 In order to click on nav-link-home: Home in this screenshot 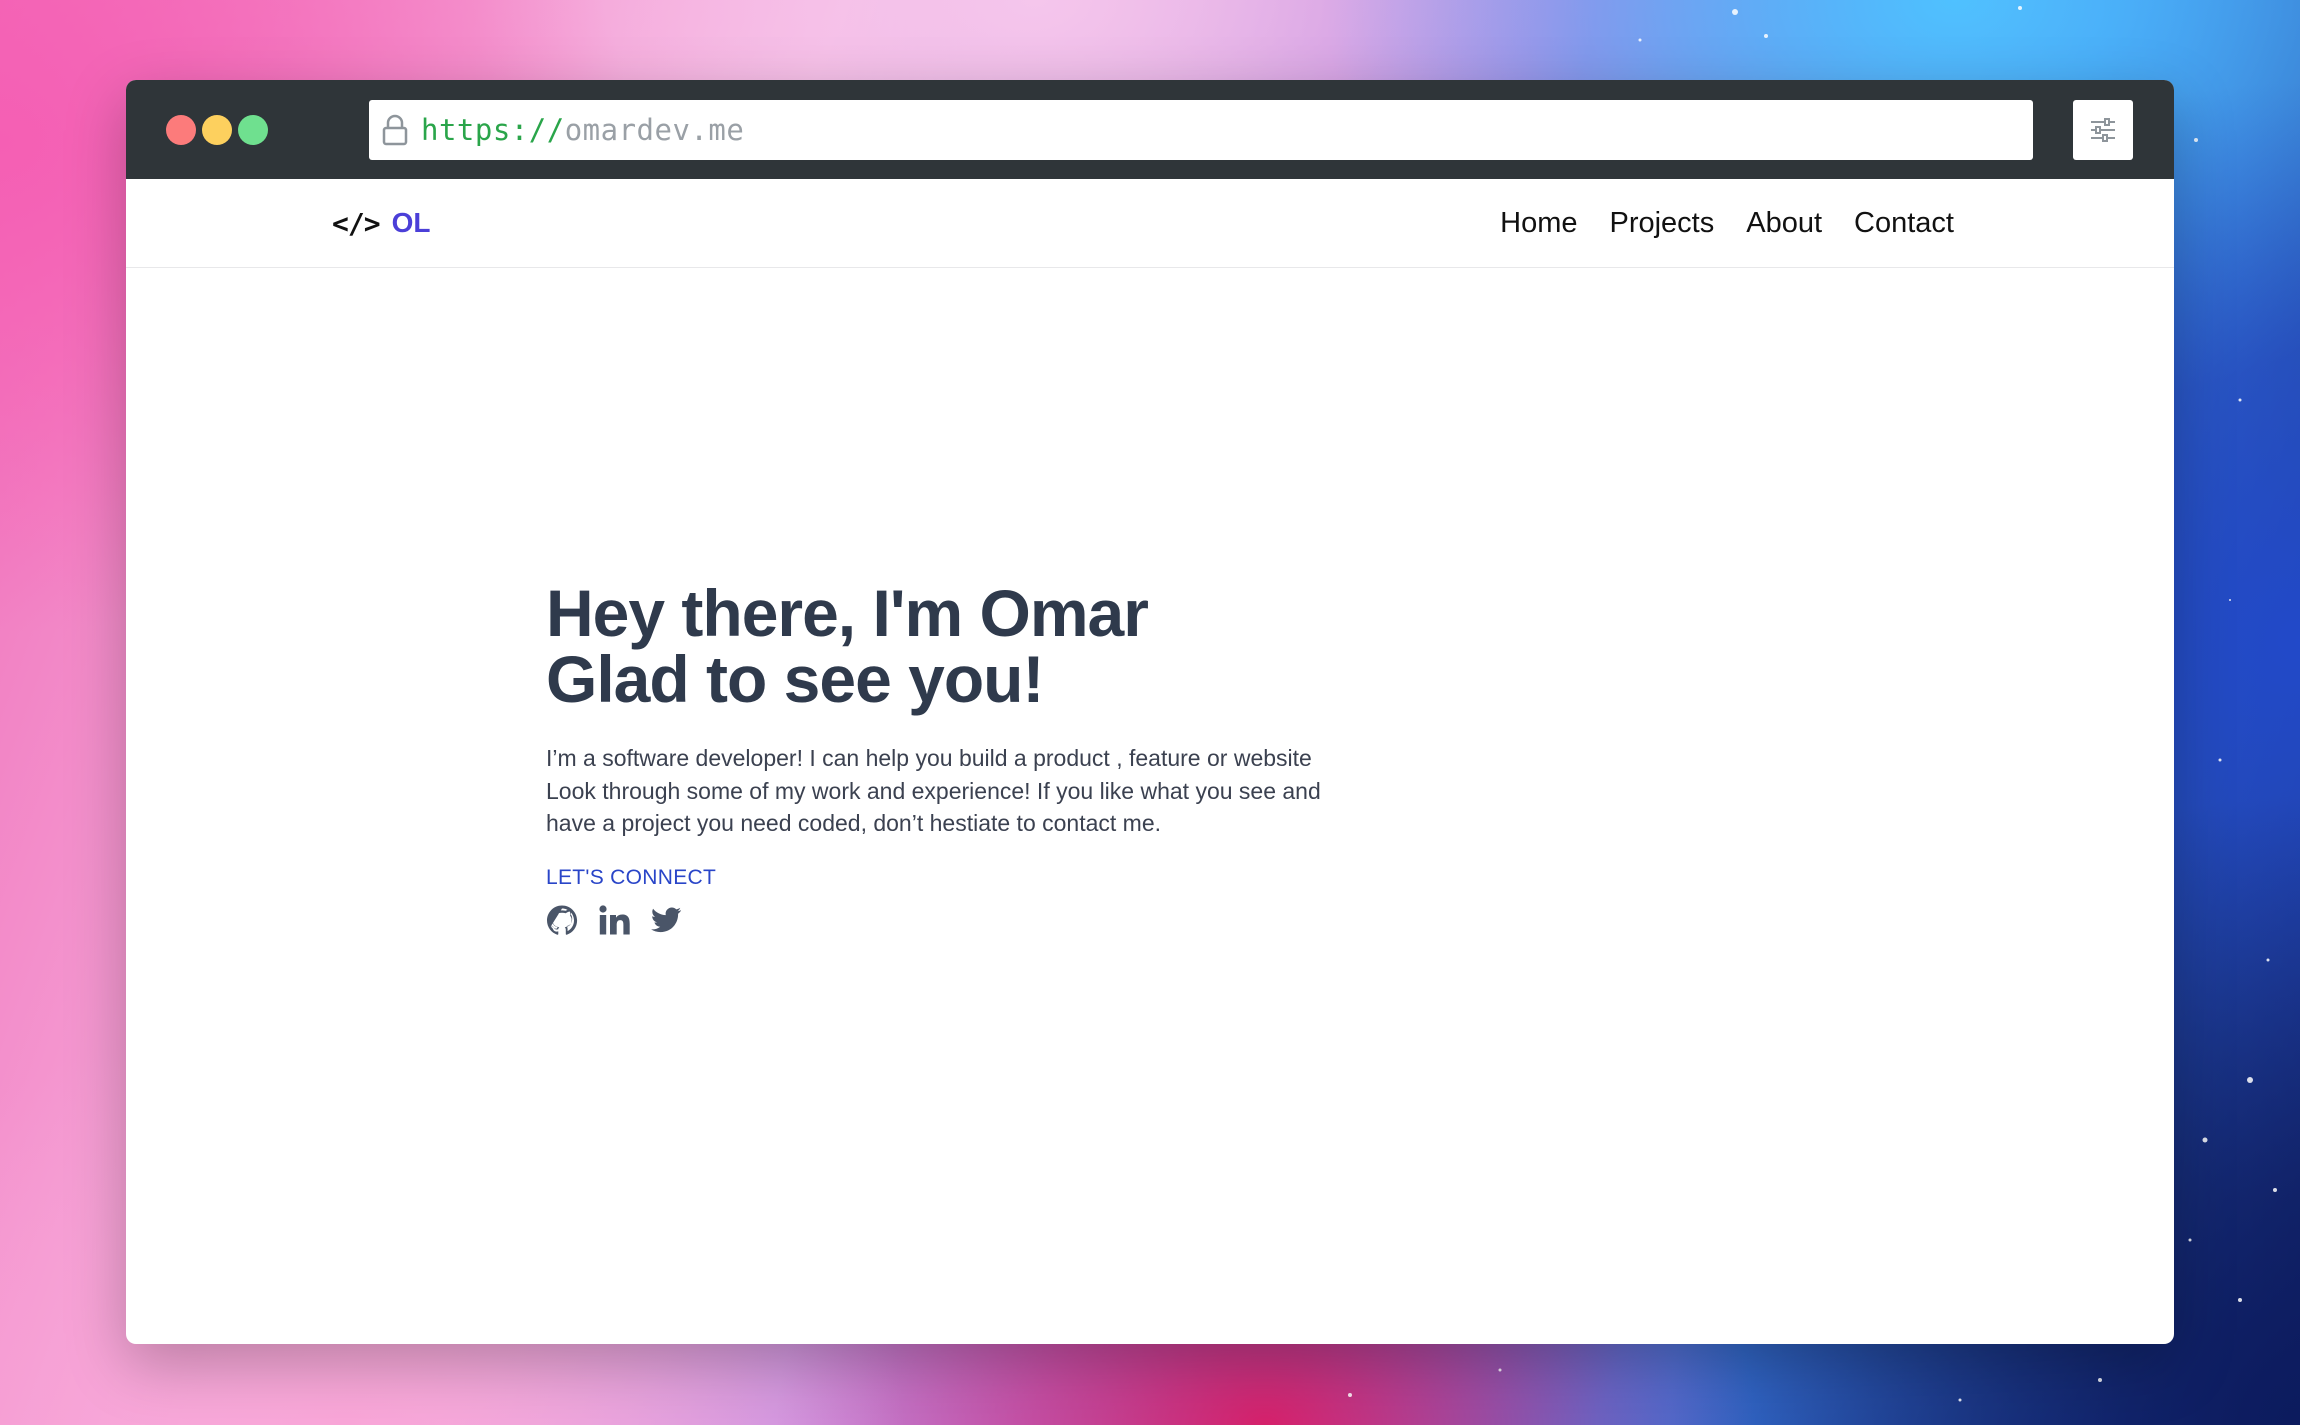, I will do `click(1538, 223)`.